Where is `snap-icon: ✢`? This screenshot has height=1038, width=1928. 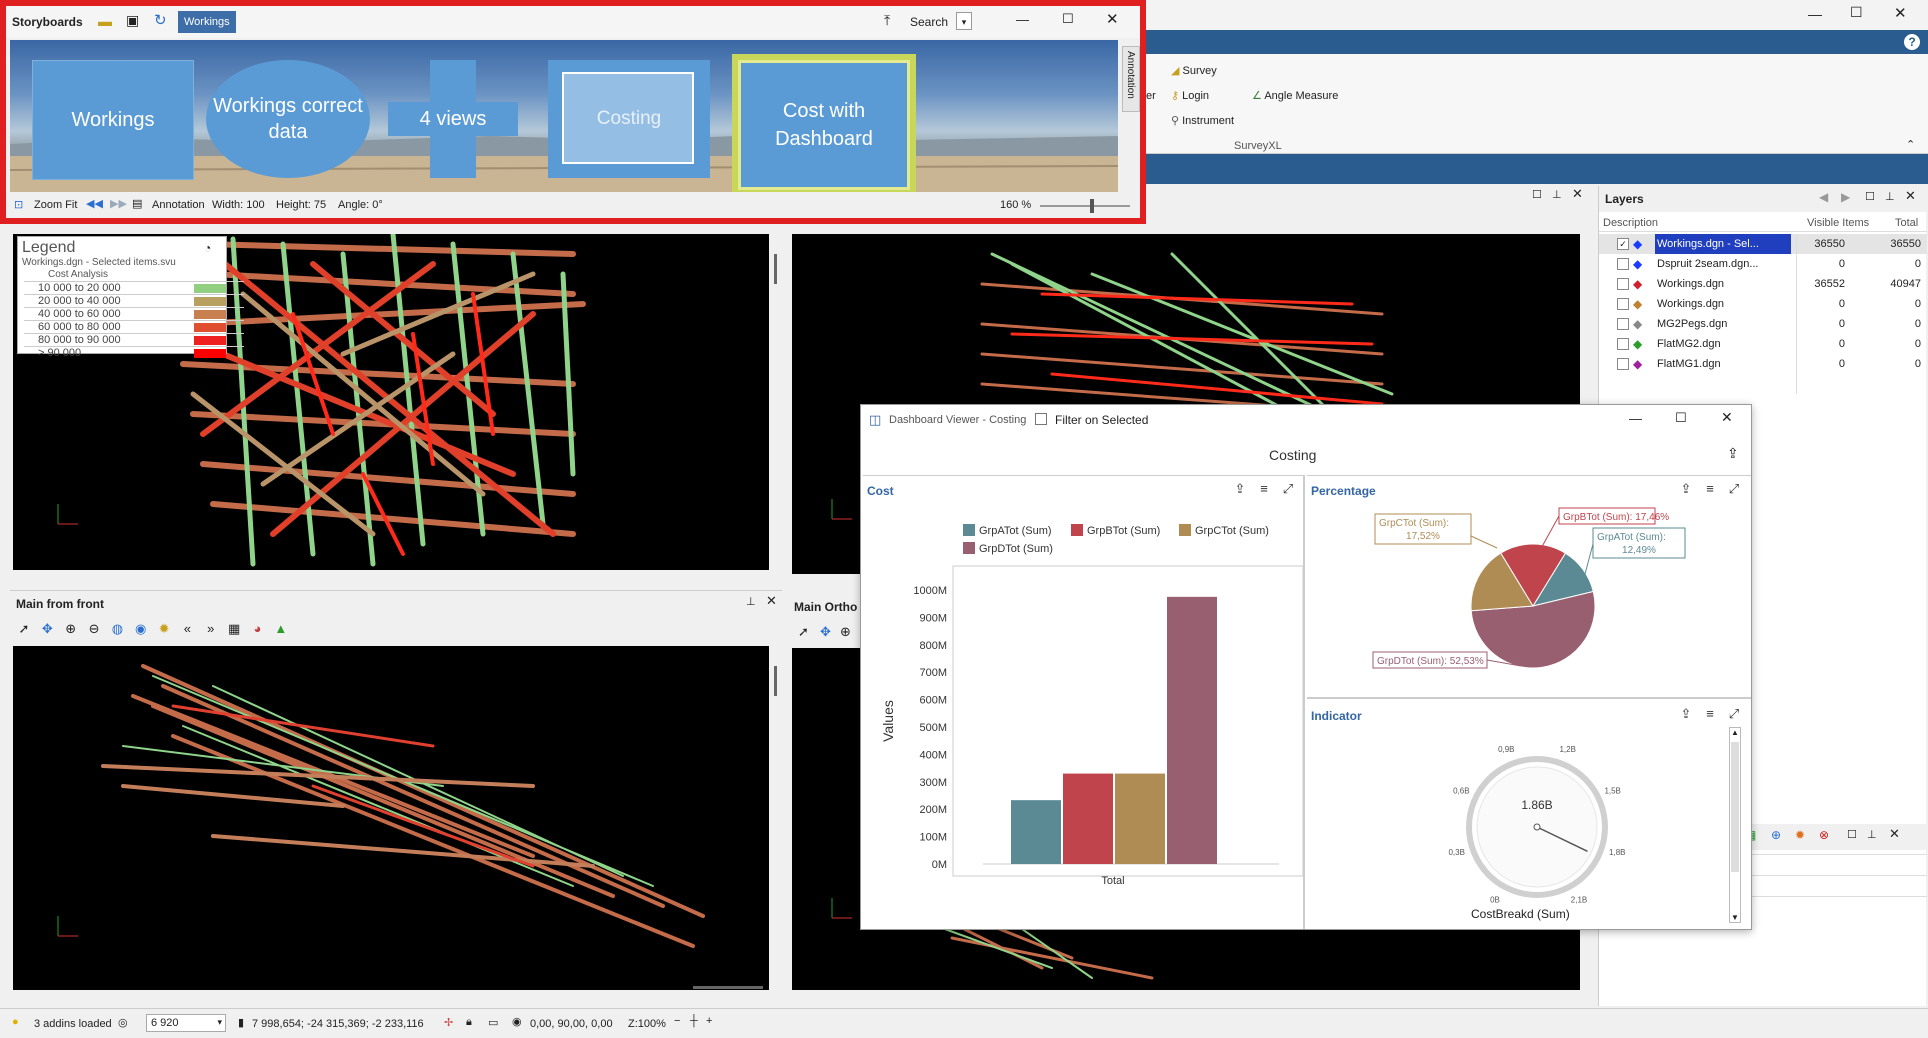 snap-icon: ✢ is located at coordinates (448, 1022).